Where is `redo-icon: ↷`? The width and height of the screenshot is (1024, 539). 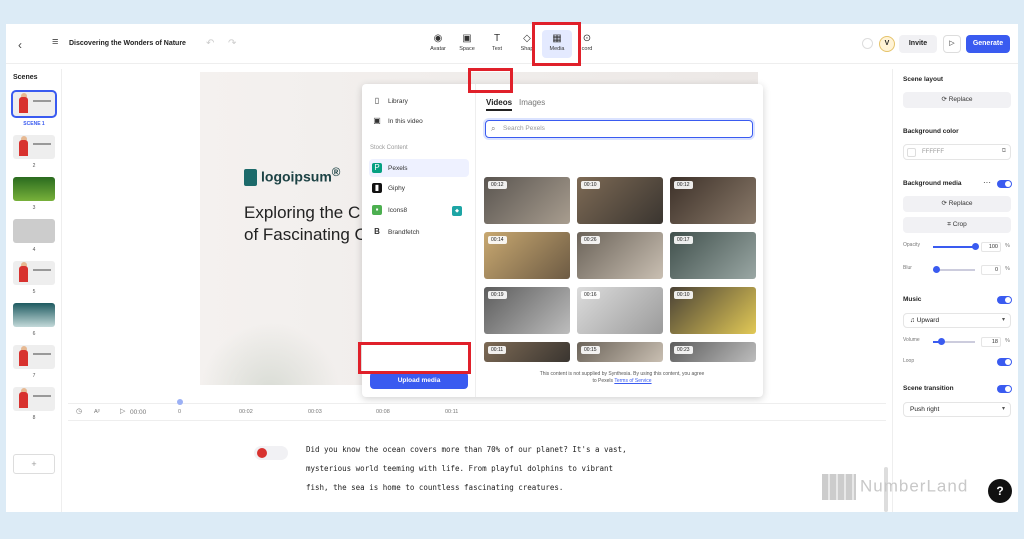 redo-icon: ↷ is located at coordinates (232, 43).